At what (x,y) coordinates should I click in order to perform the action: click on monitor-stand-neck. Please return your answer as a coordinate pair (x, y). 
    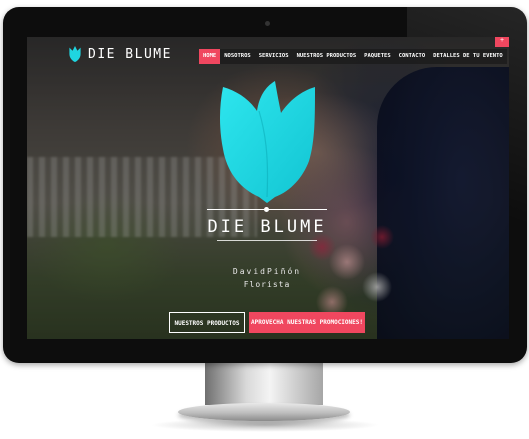
    Looking at the image, I should click on (264, 384).